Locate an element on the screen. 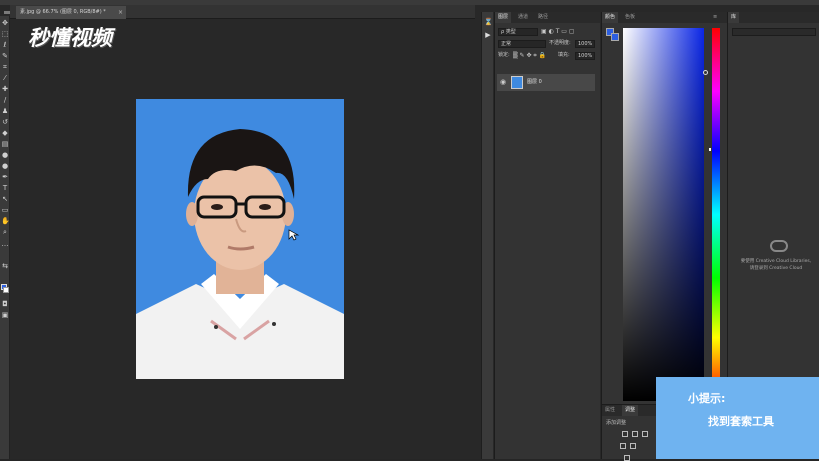  background-color-chip is located at coordinates (615, 37).